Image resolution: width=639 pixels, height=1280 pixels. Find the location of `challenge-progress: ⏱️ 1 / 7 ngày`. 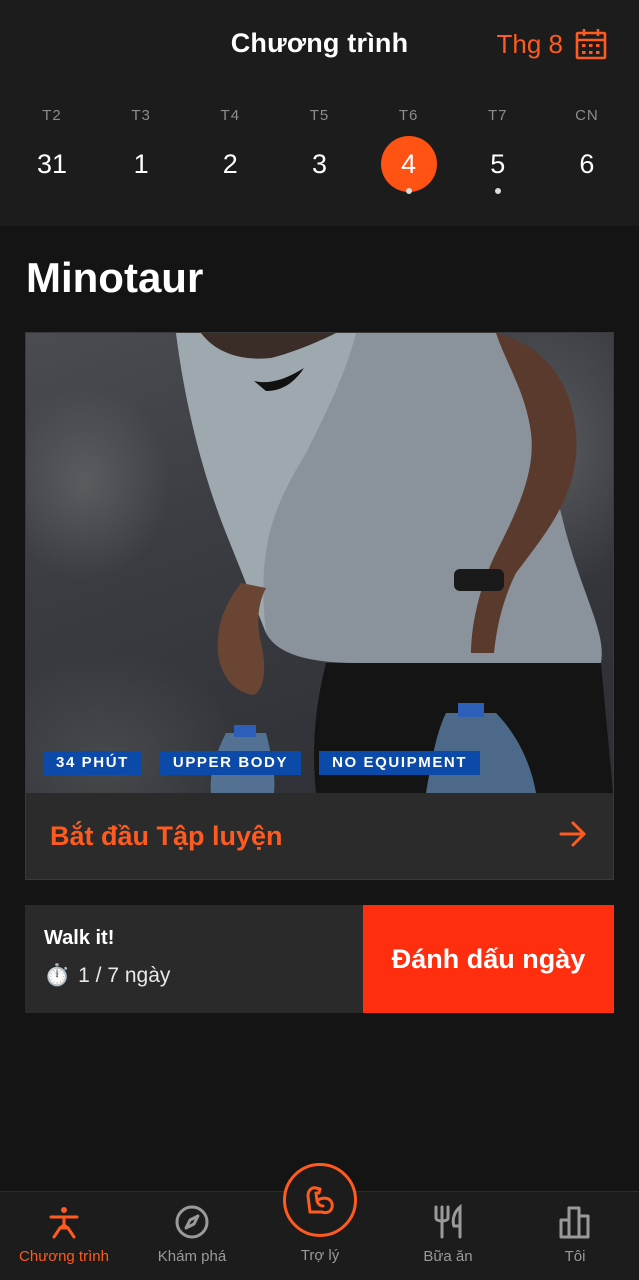

challenge-progress: ⏱️ 1 / 7 ngày is located at coordinates (203, 976).